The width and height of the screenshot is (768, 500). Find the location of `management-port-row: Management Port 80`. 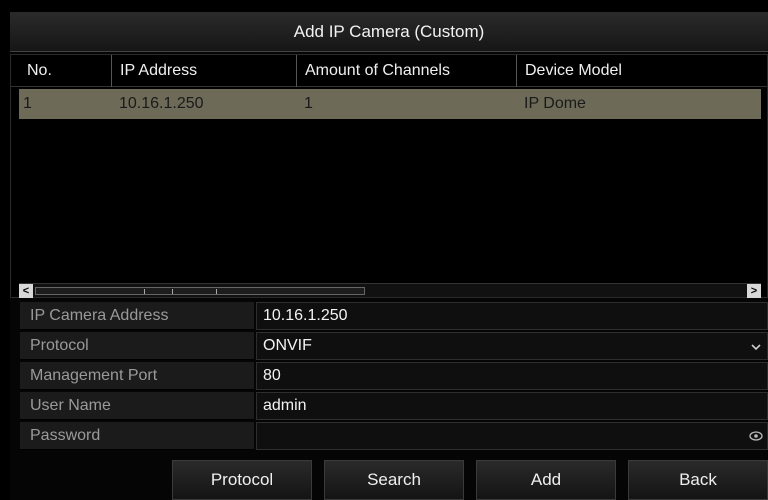

management-port-row: Management Port 80 is located at coordinates (394, 376).